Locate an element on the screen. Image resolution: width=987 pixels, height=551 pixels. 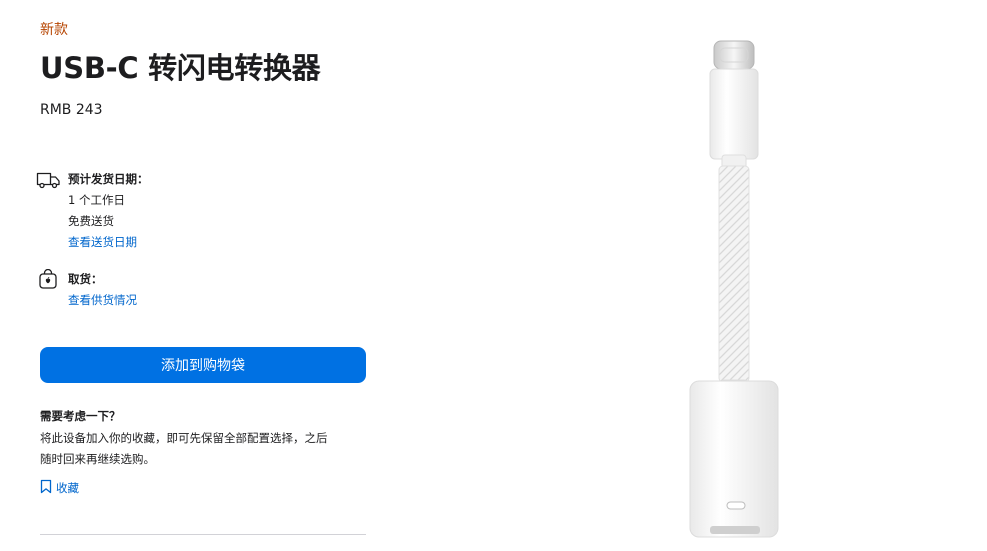
new-label: 新款 is located at coordinates (54, 30).